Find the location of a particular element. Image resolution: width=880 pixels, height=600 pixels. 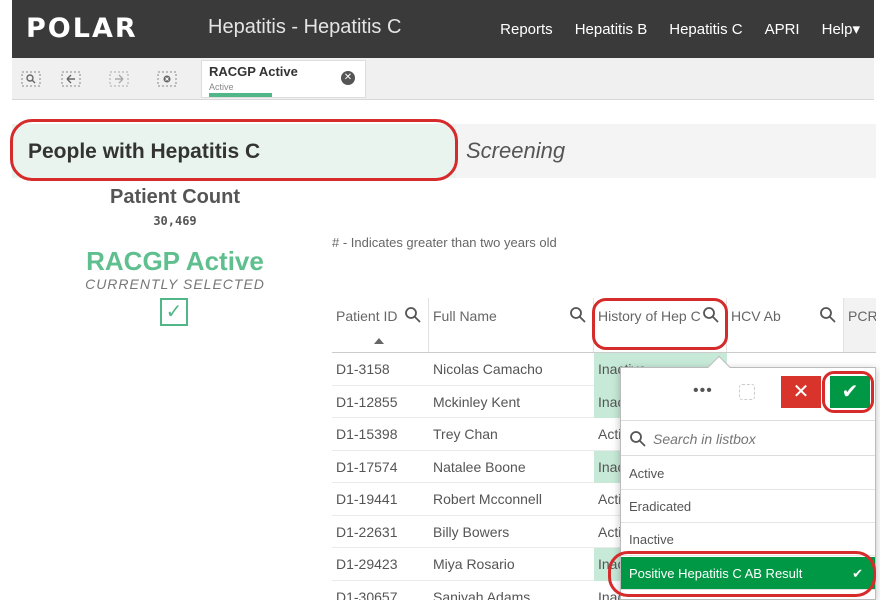

cell-full-name: Mckinley Kent is located at coordinates (477, 401).